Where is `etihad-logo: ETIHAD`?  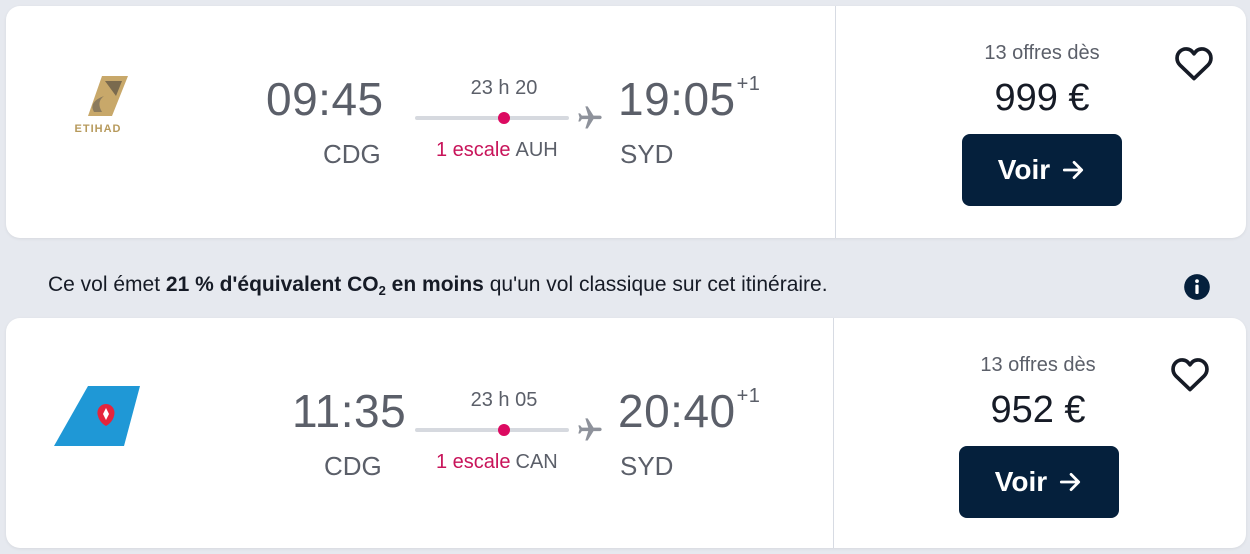
etihad-logo: ETIHAD is located at coordinates (98, 106).